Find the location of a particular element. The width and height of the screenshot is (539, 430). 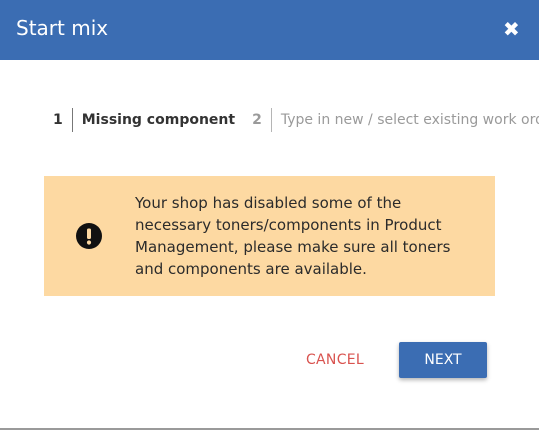

step-2-divider is located at coordinates (271, 120).